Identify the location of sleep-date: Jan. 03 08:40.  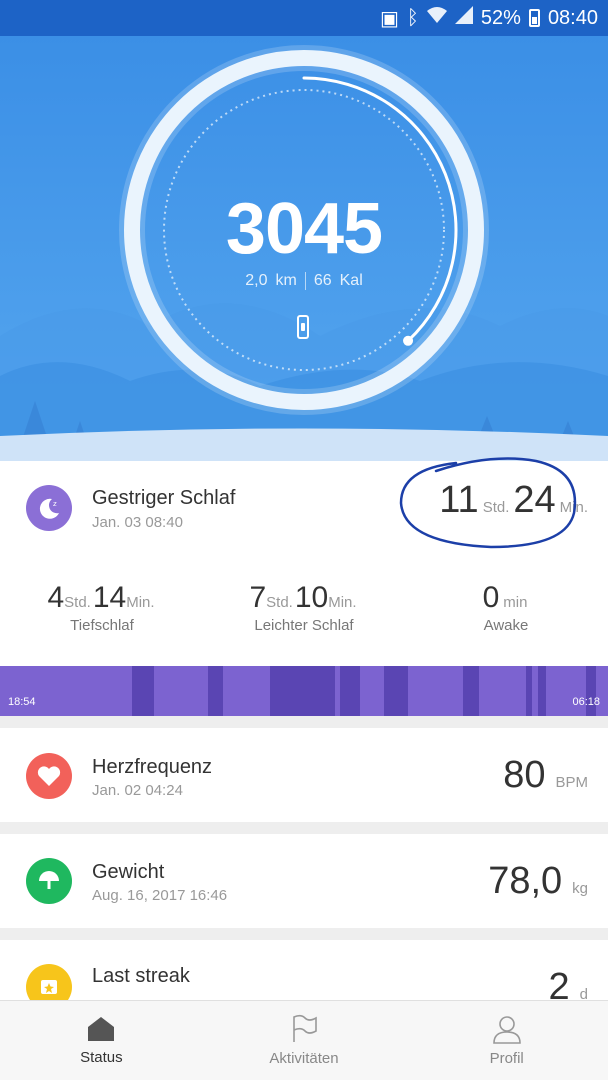
(137, 522).